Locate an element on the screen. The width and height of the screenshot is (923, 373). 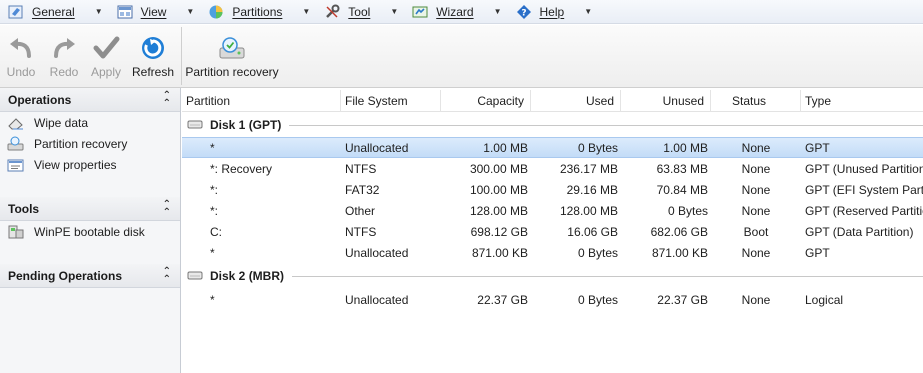
checkmark-icon is located at coordinates (106, 47).